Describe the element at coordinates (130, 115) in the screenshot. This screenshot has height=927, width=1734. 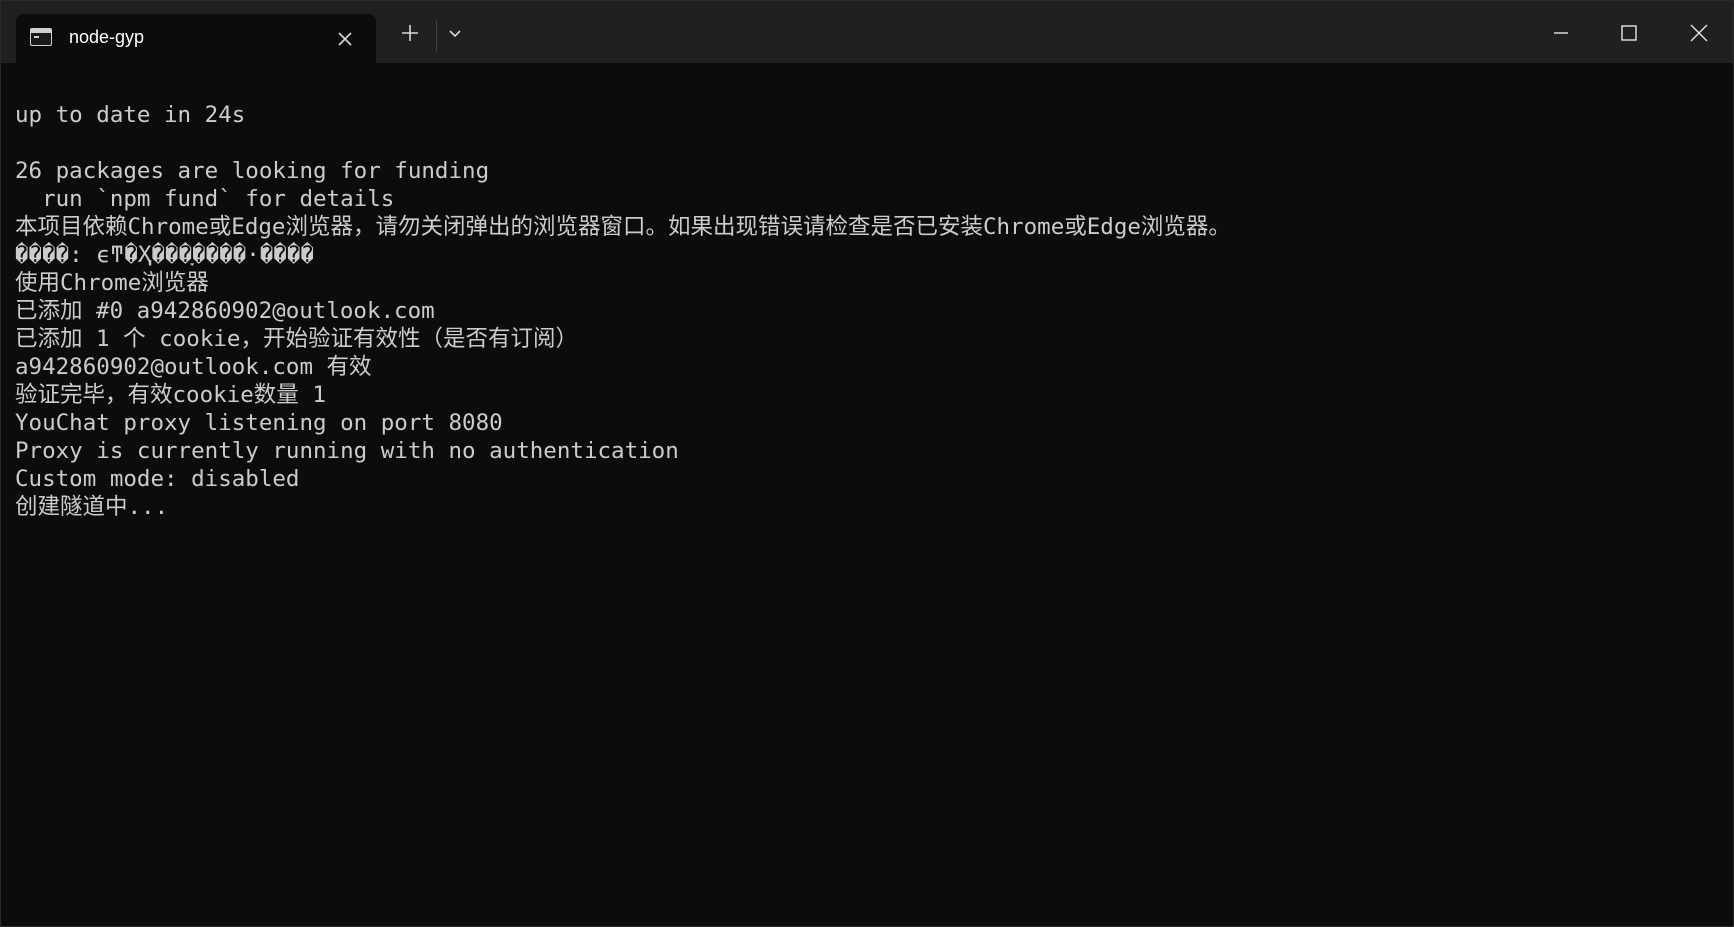
I see `output-line: up to date in 24s` at that location.